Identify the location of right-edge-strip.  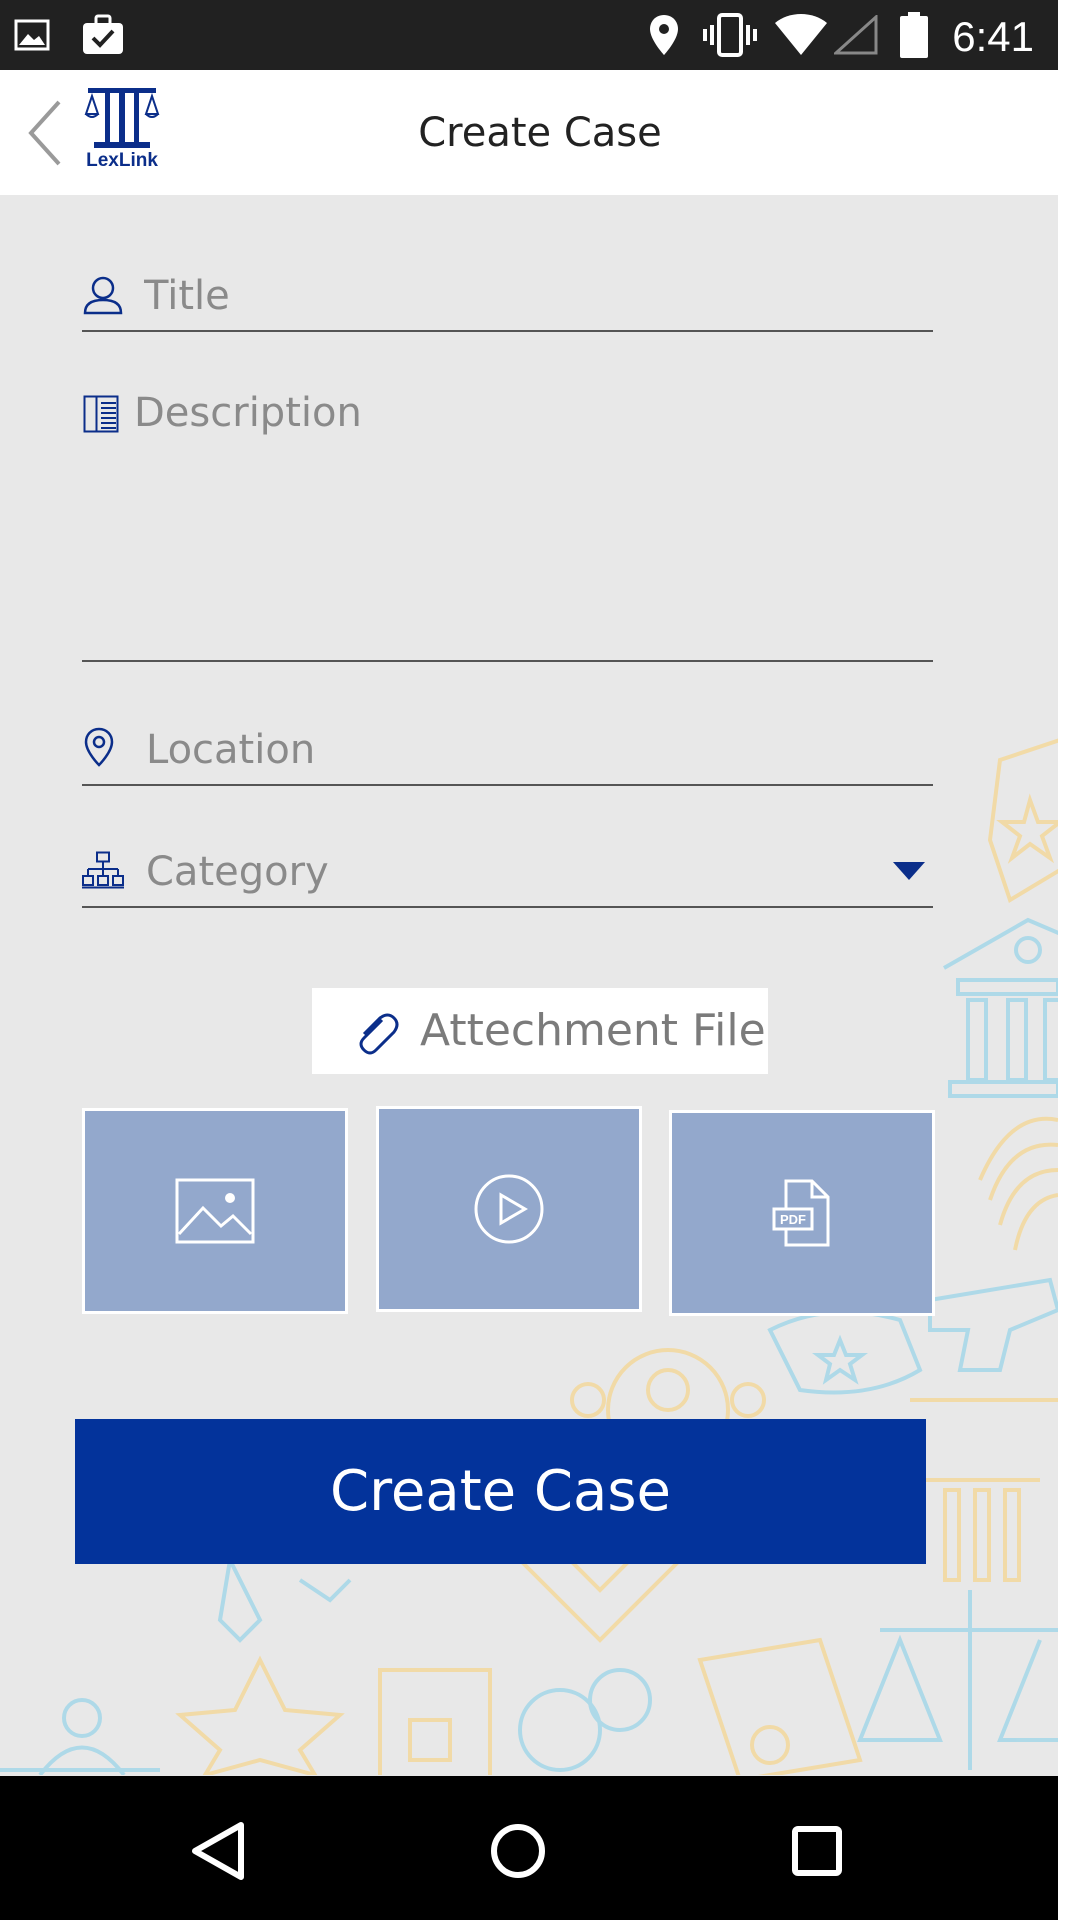
(1069, 960).